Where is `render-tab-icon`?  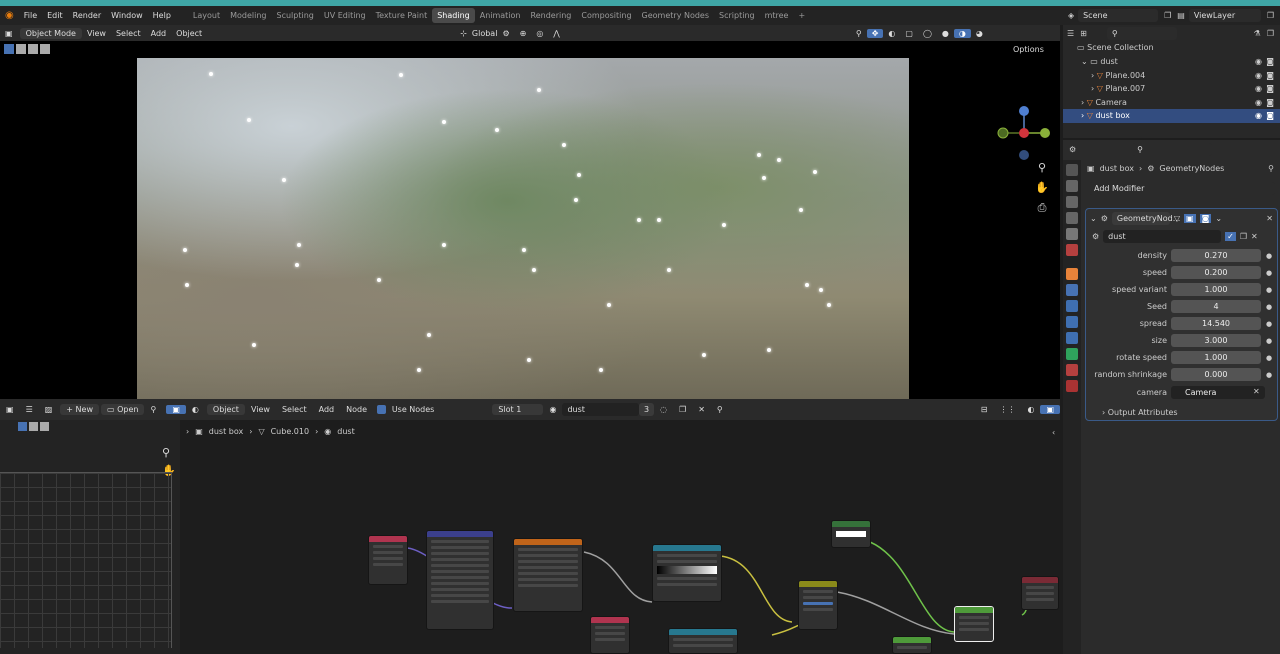 render-tab-icon is located at coordinates (1072, 186).